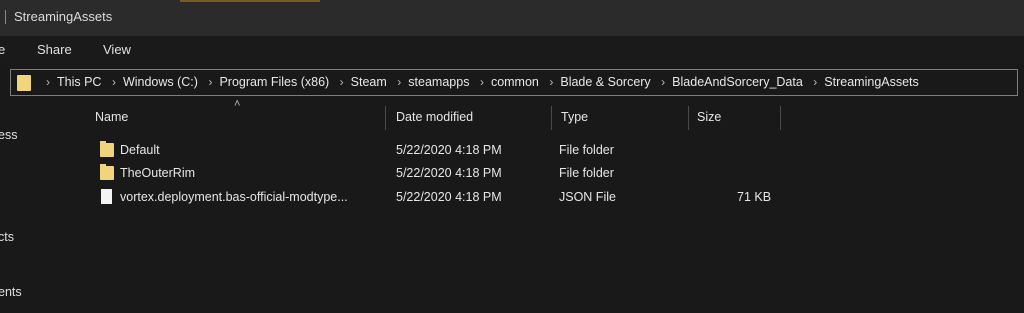 The image size is (1024, 313). I want to click on breadcrumb-streamingassets: StreamingAssets, so click(871, 82).